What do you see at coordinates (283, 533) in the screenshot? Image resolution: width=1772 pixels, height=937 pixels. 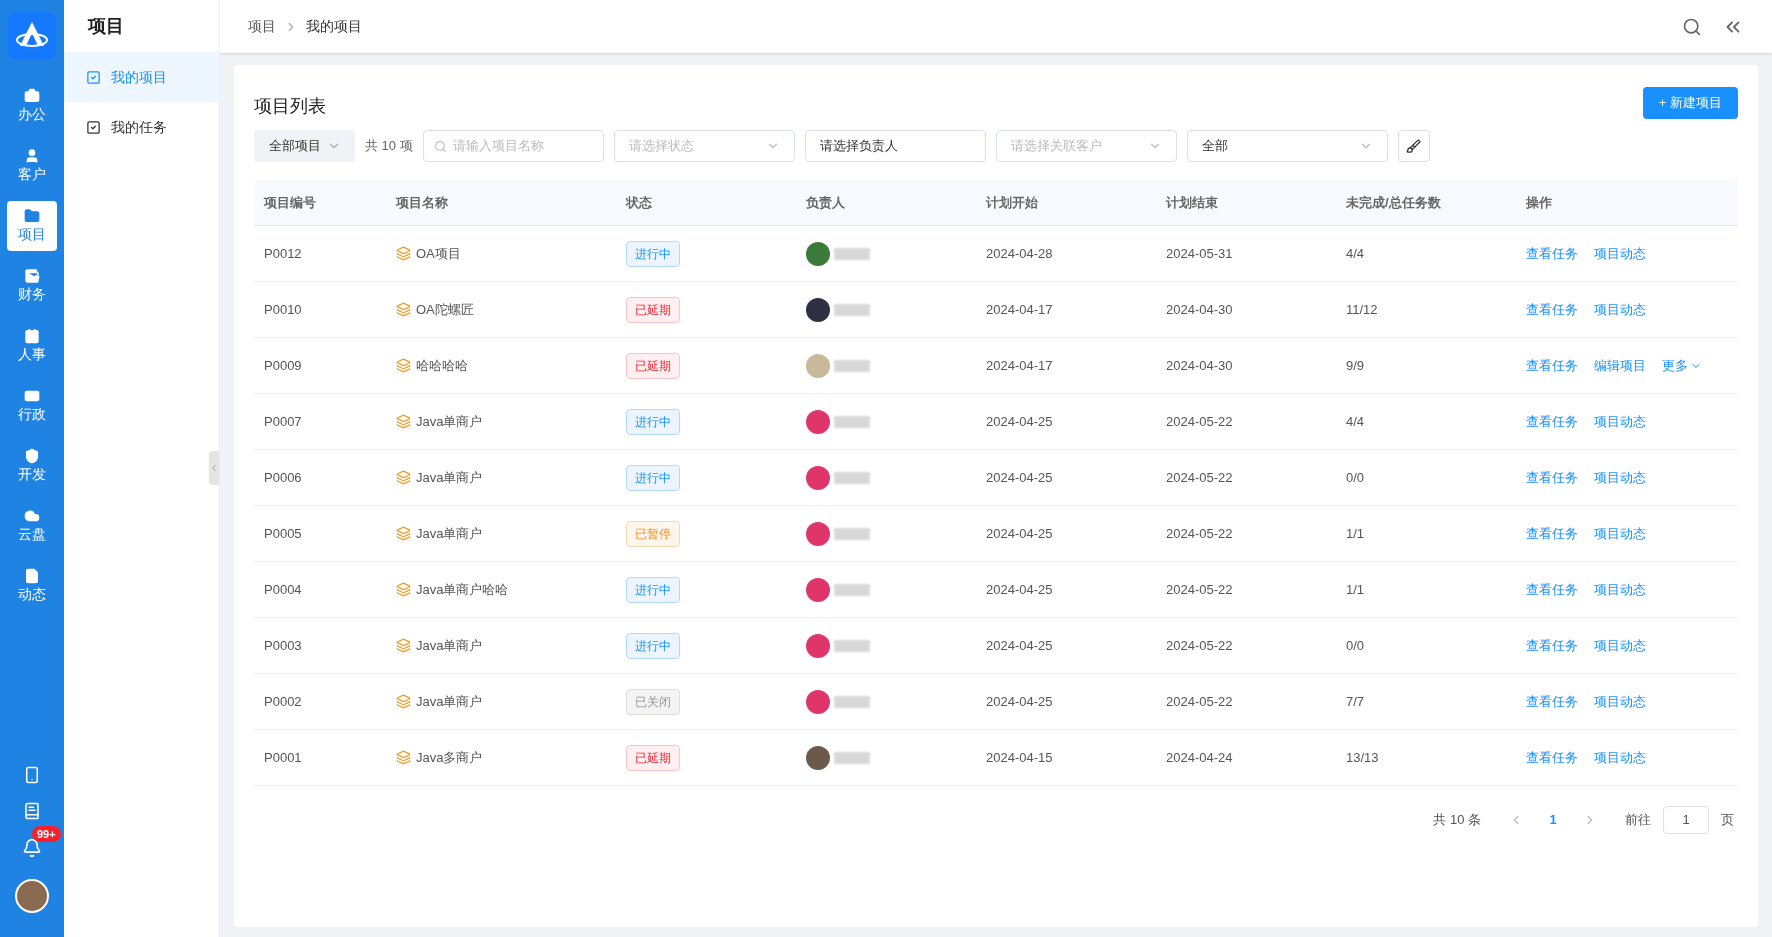 I see `table-cell-text: P0005` at bounding box center [283, 533].